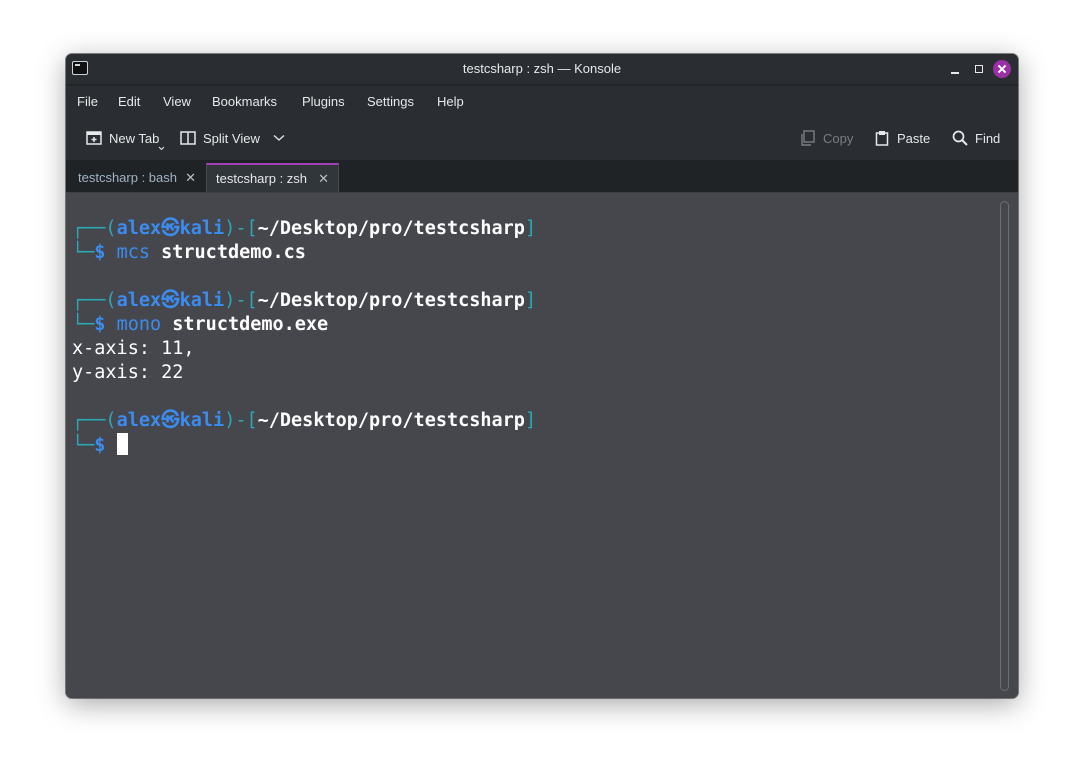  I want to click on split-view-label: Split View, so click(231, 138).